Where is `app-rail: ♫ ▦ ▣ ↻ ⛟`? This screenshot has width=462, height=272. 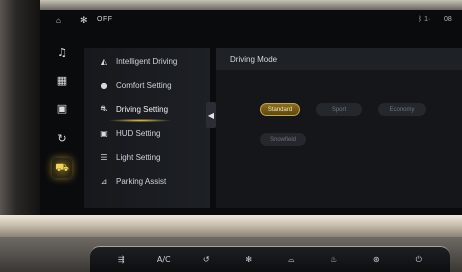
app-rail: ♫ ▦ ▣ ↻ ⛟ is located at coordinates (62, 122).